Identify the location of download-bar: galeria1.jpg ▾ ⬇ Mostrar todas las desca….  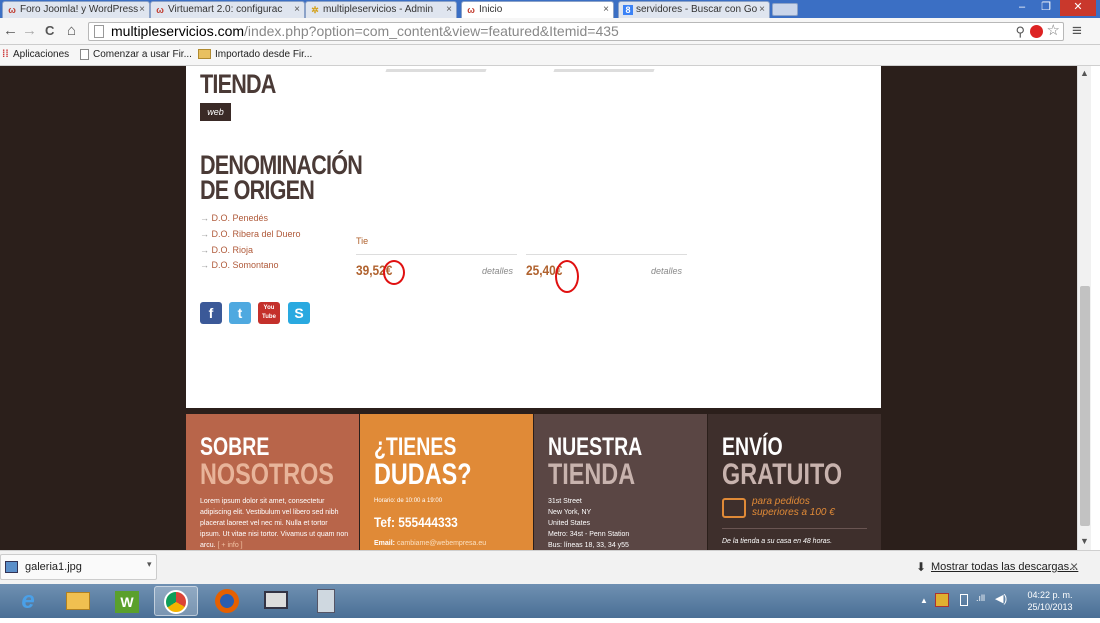
(550, 567).